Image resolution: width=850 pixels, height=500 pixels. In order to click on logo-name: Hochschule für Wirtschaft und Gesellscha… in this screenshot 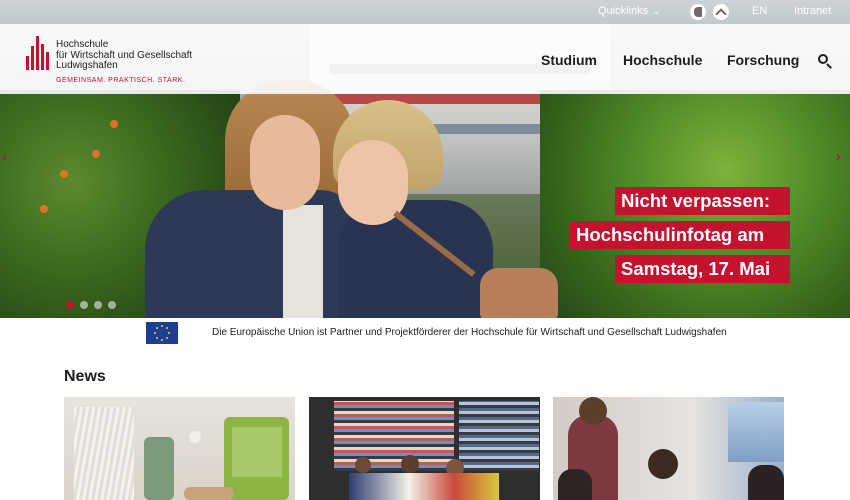, I will do `click(124, 55)`.